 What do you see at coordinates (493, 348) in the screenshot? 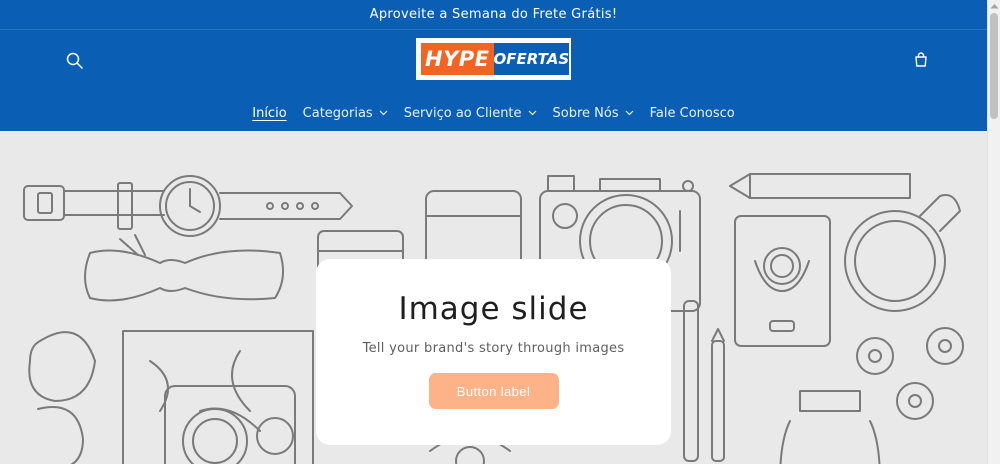
I see `slide-subtitle: Tell your brand's story through images` at bounding box center [493, 348].